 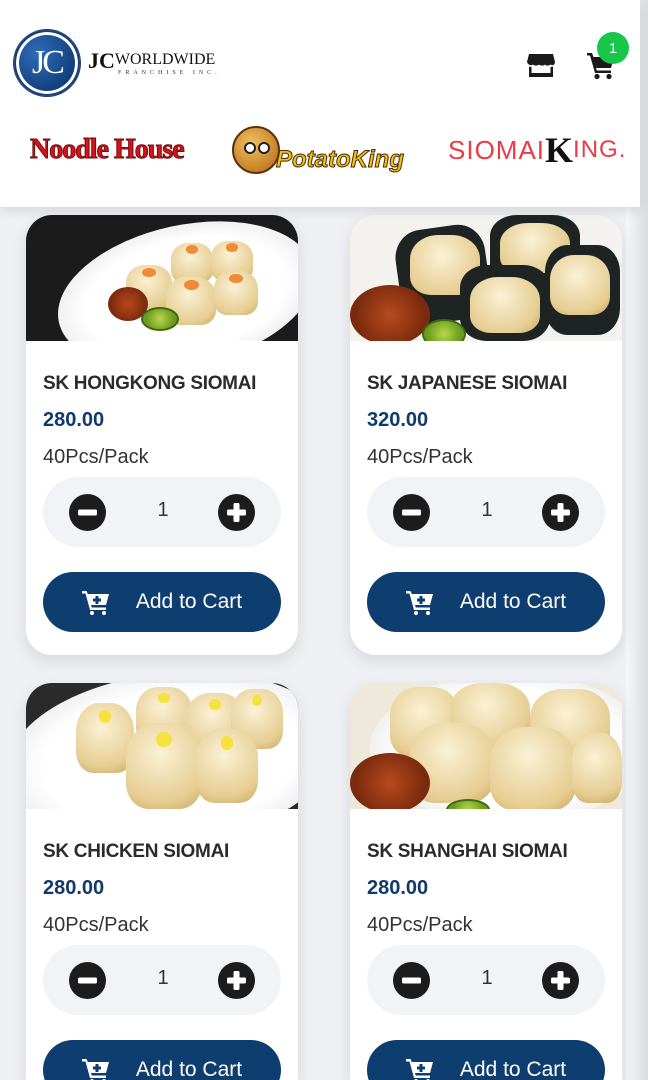 I want to click on brand-potato-king: PotatoKing, so click(x=318, y=150).